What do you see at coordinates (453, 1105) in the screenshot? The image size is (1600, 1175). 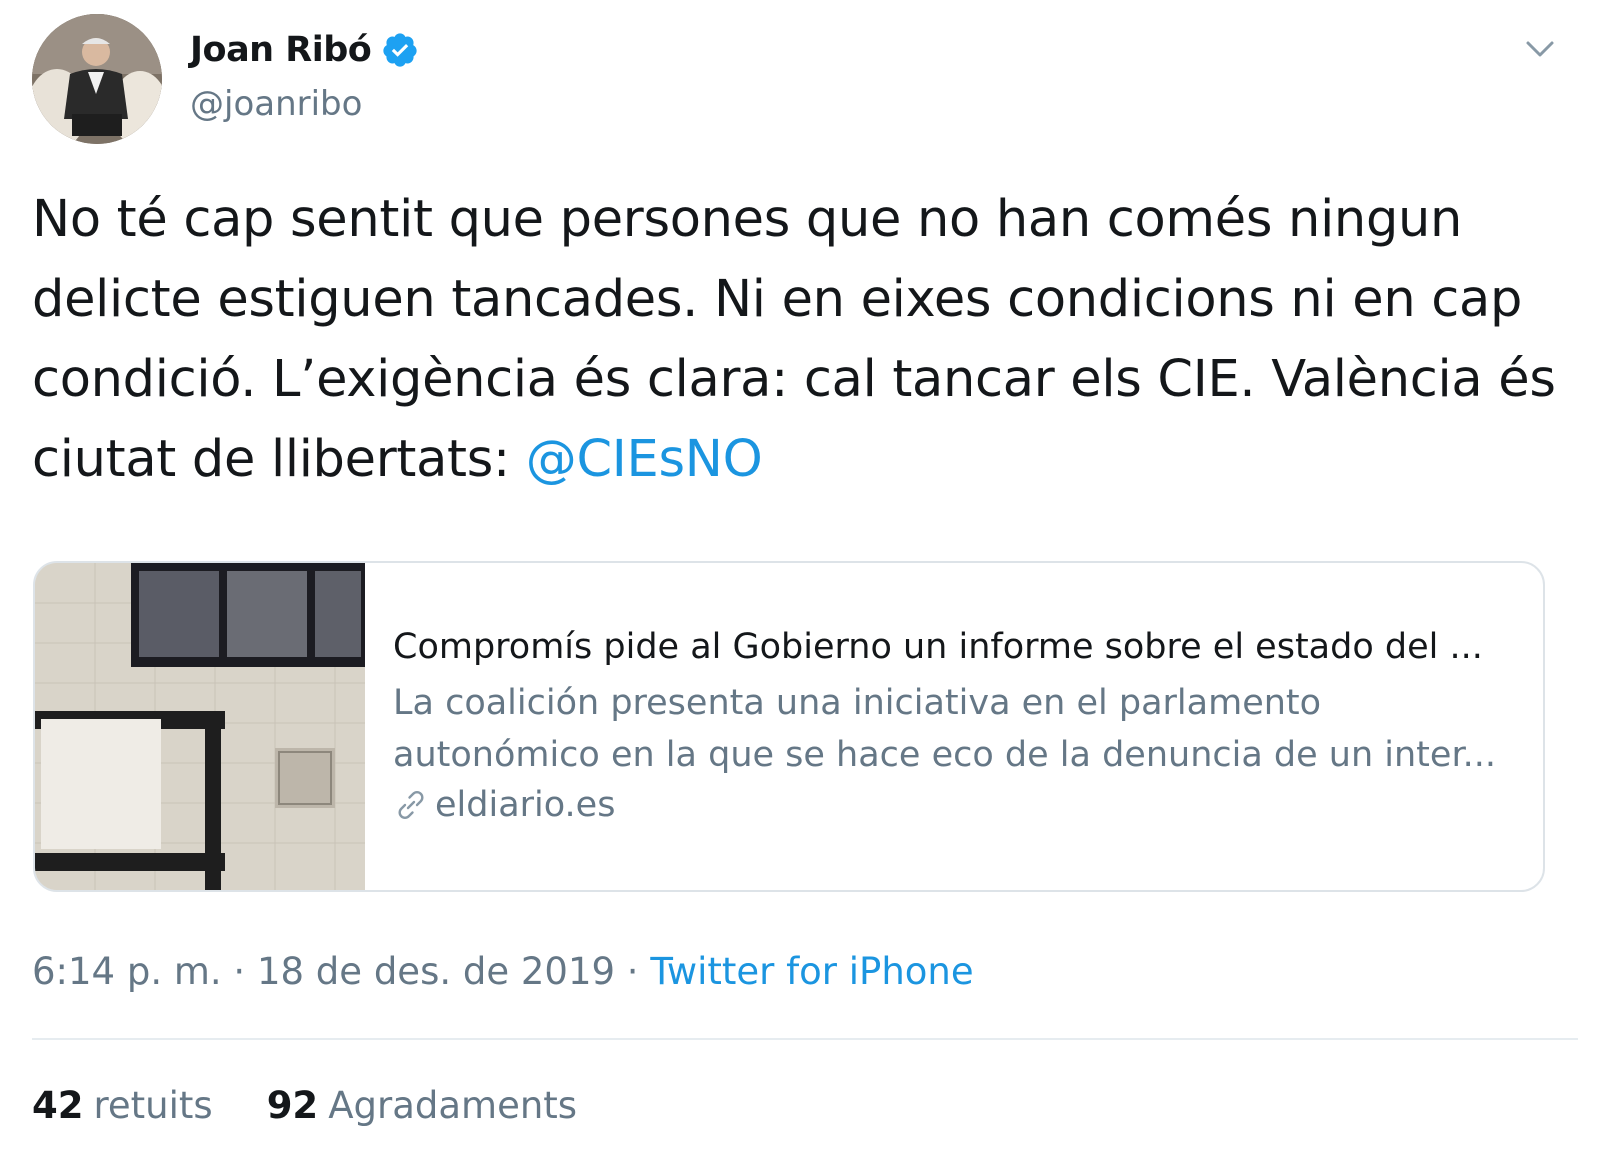 I see `likes-label: Agradaments` at bounding box center [453, 1105].